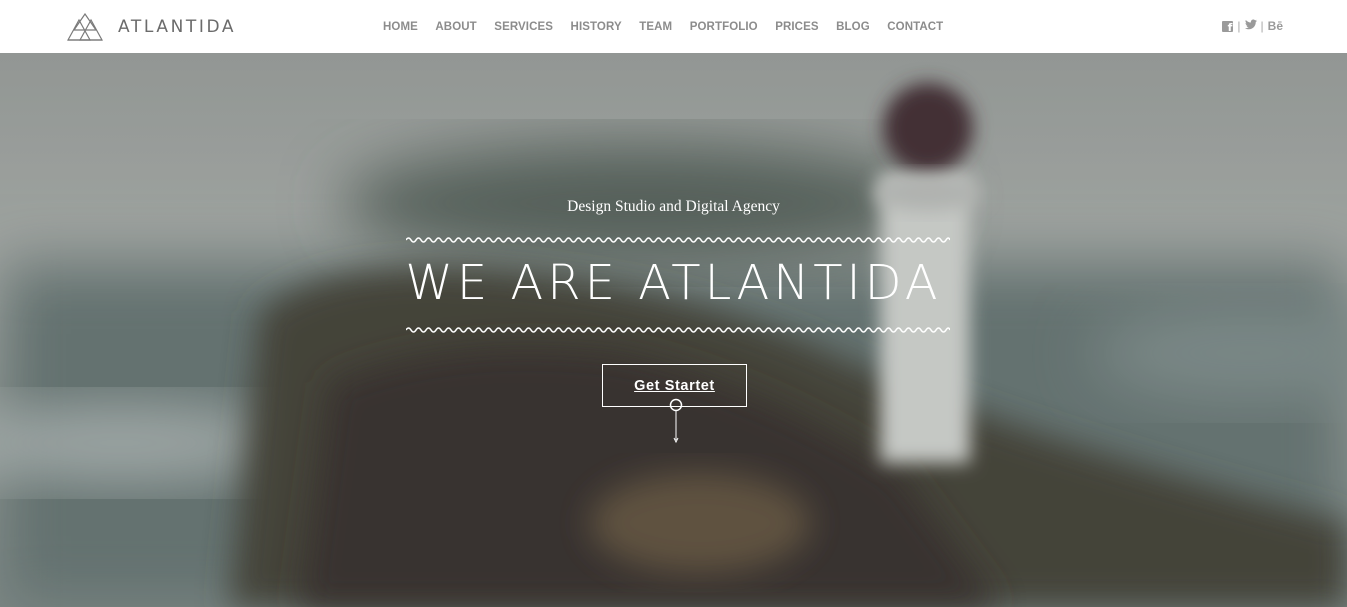 This screenshot has width=1347, height=607. I want to click on brand-name: ATLANTIDA, so click(177, 27).